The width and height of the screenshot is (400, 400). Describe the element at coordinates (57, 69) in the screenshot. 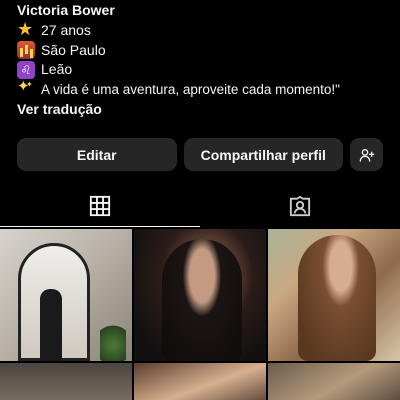

I see `bio-sign-text: Leão` at that location.